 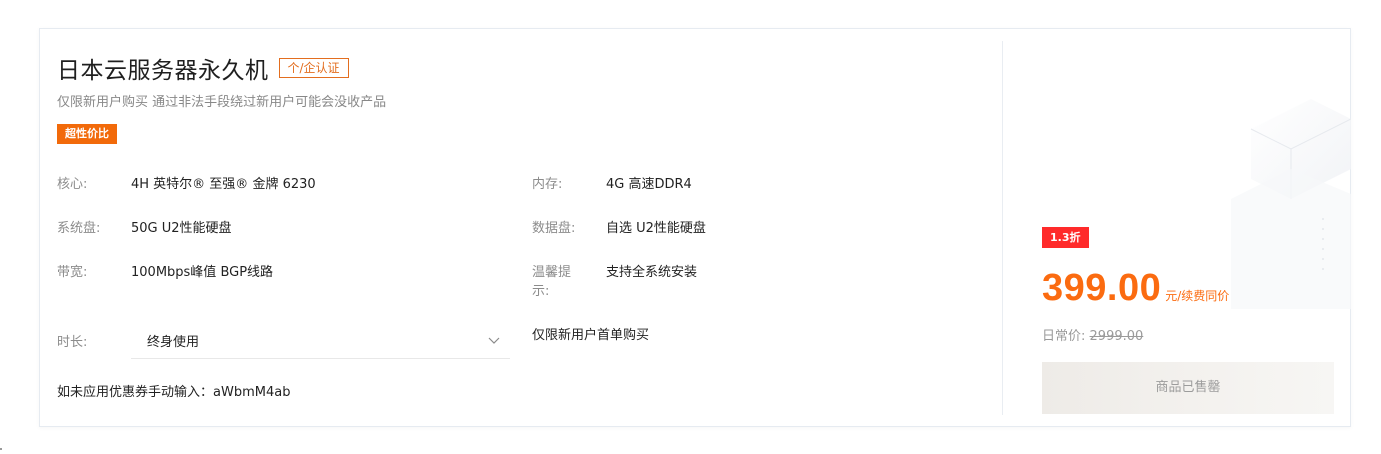 What do you see at coordinates (223, 184) in the screenshot?
I see `spec-value: 4H 英特尔® 至强® 金牌 6230` at bounding box center [223, 184].